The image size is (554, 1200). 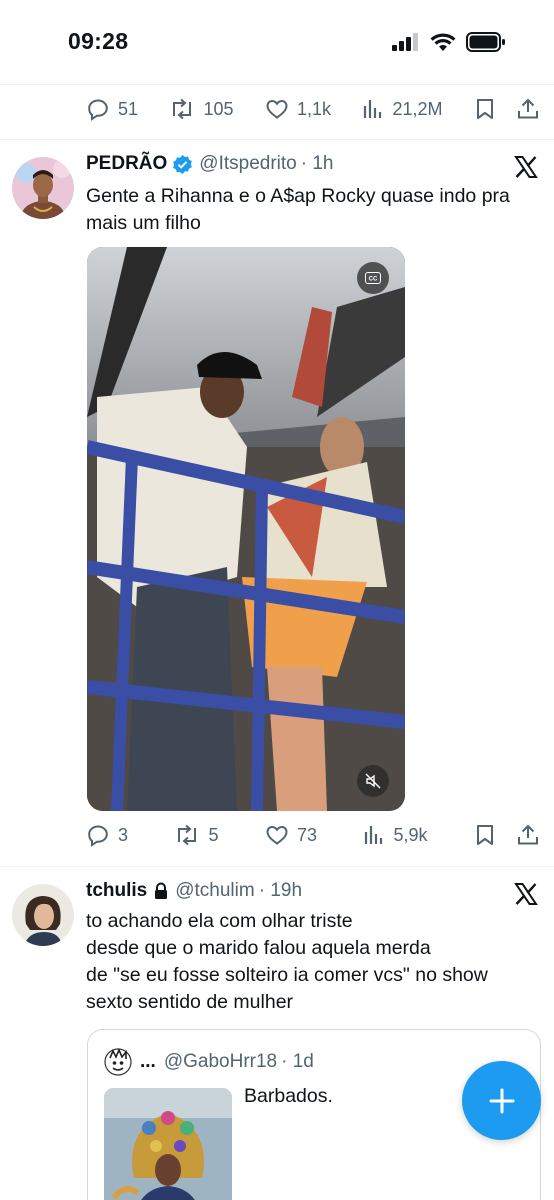 I want to click on muted-speaker-icon, so click(x=373, y=781).